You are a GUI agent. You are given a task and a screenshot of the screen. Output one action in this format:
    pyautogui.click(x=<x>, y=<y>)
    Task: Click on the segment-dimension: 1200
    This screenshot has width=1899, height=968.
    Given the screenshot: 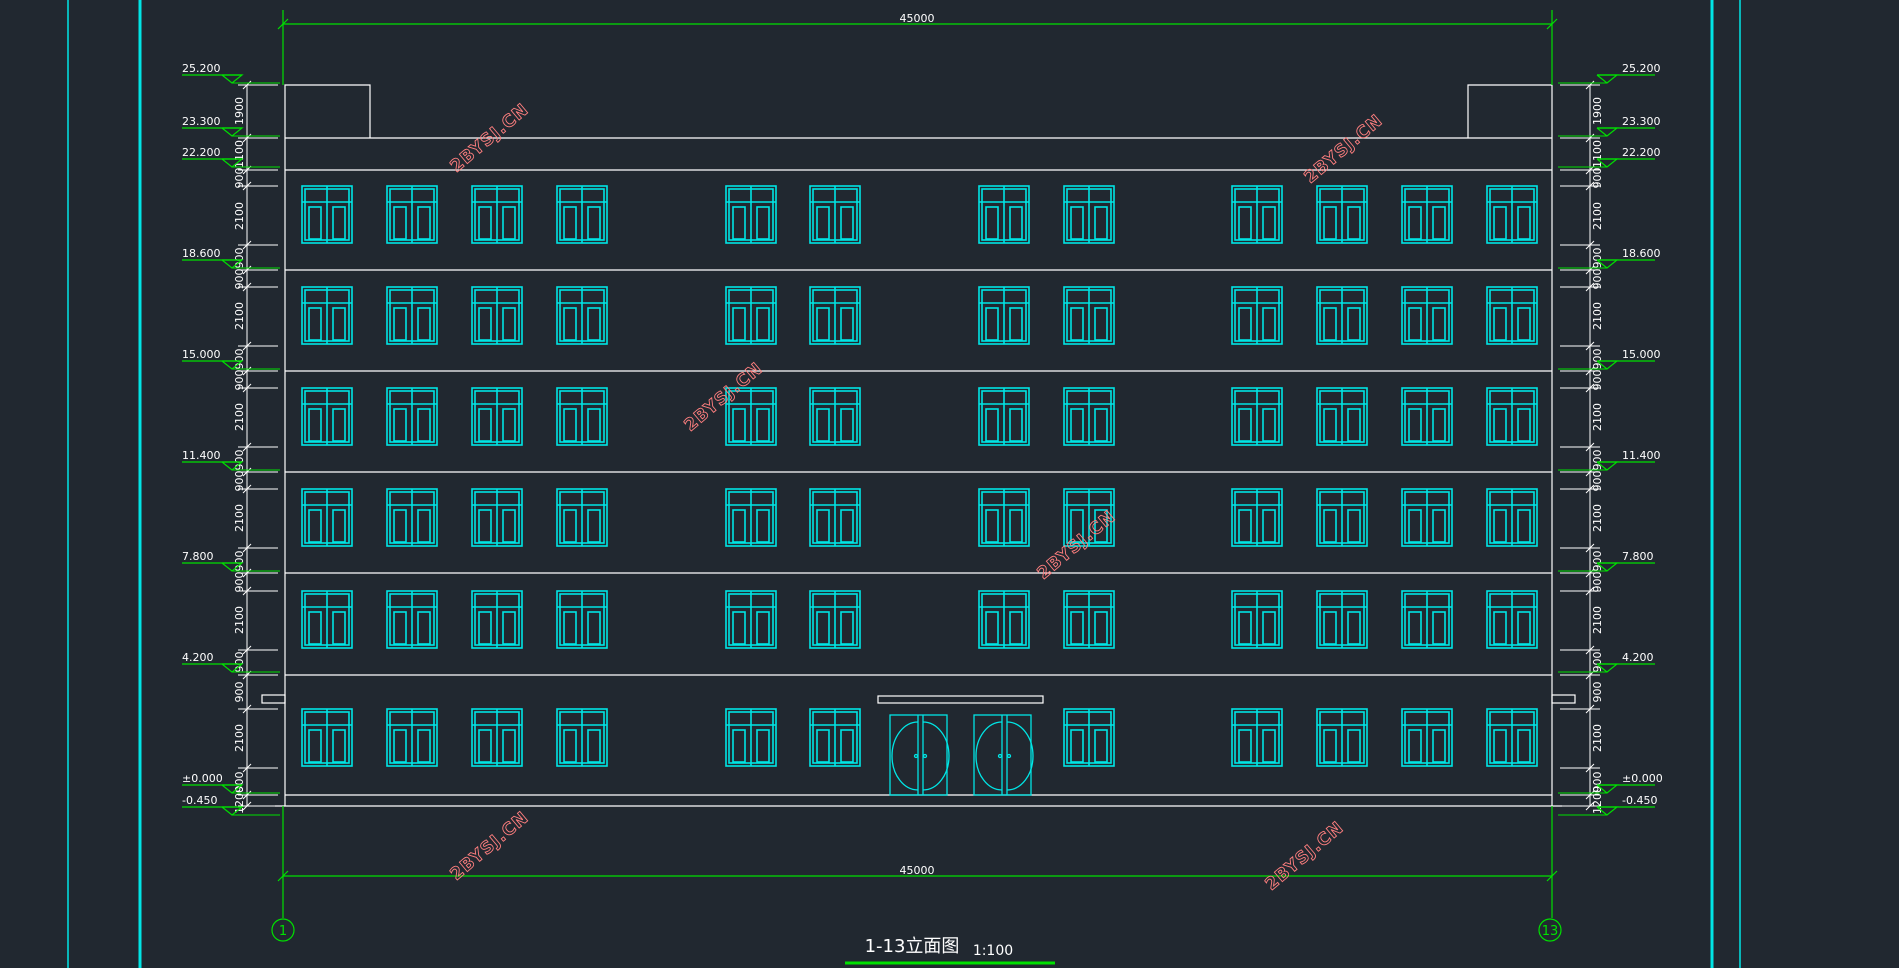 What is the action you would take?
    pyautogui.click(x=1597, y=800)
    